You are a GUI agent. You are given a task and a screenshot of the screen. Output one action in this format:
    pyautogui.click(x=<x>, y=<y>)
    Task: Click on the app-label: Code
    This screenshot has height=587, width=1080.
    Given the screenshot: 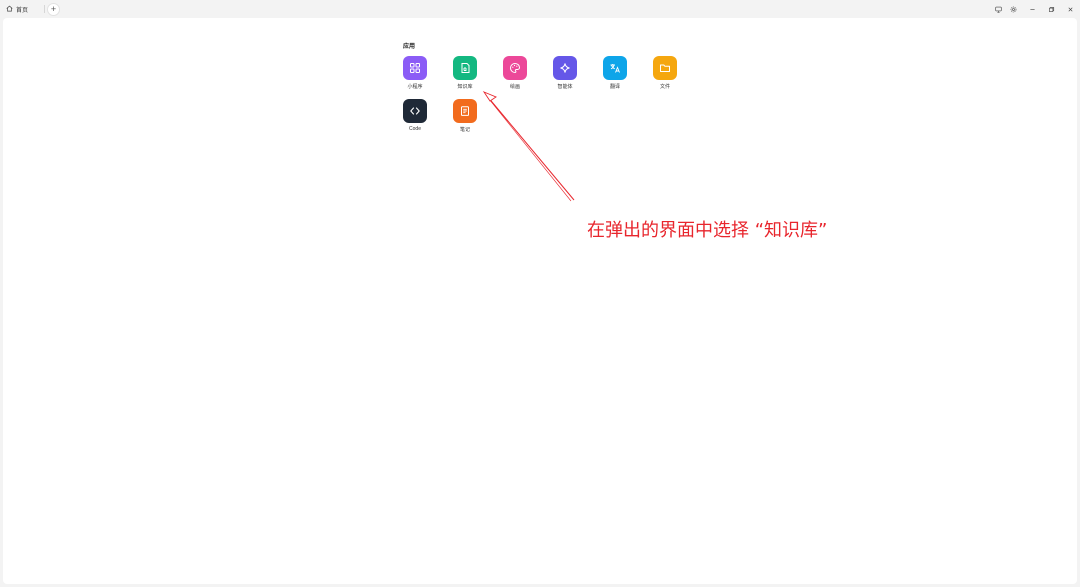 What is the action you would take?
    pyautogui.click(x=415, y=129)
    